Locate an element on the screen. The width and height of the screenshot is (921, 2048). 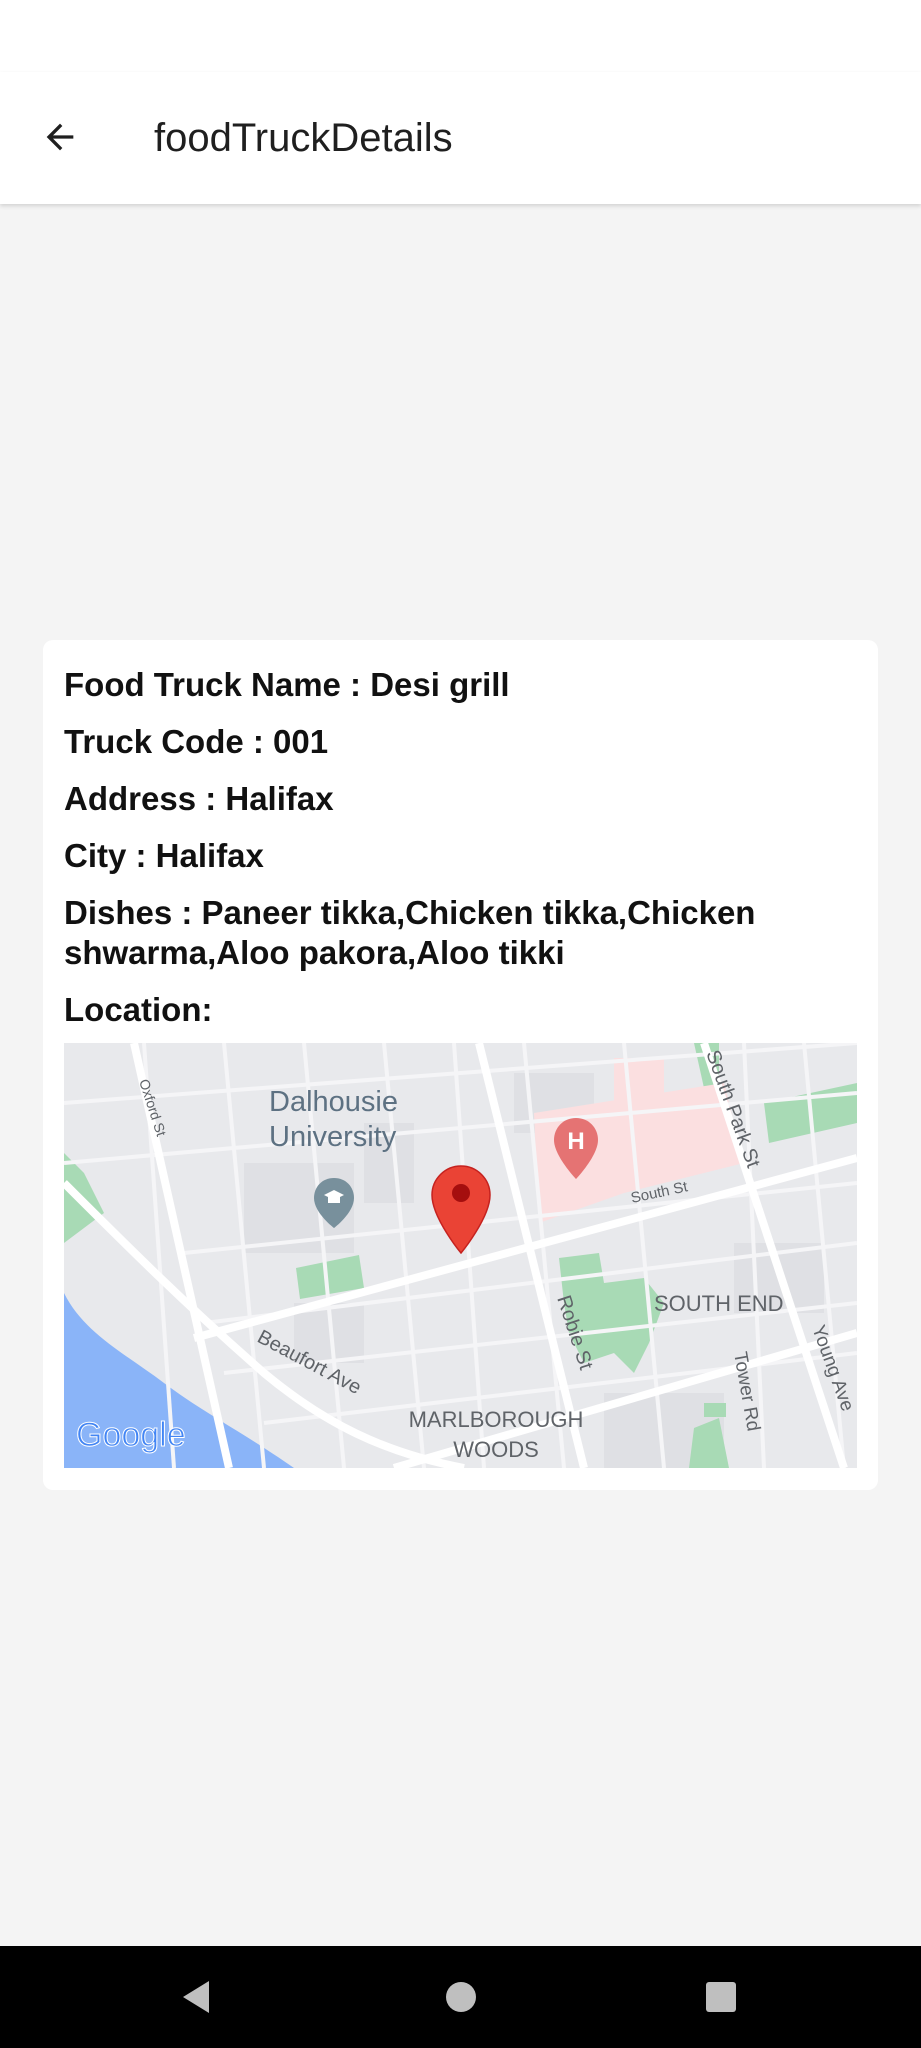
nav-recents-button is located at coordinates (721, 1997).